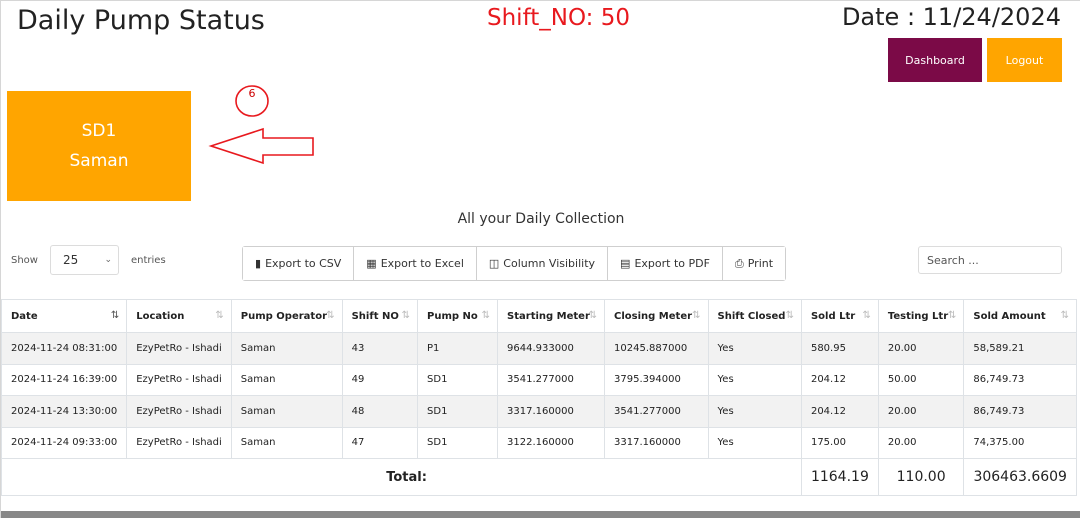 This screenshot has width=1080, height=518. I want to click on export-pdf-label: Export to PDF, so click(672, 263).